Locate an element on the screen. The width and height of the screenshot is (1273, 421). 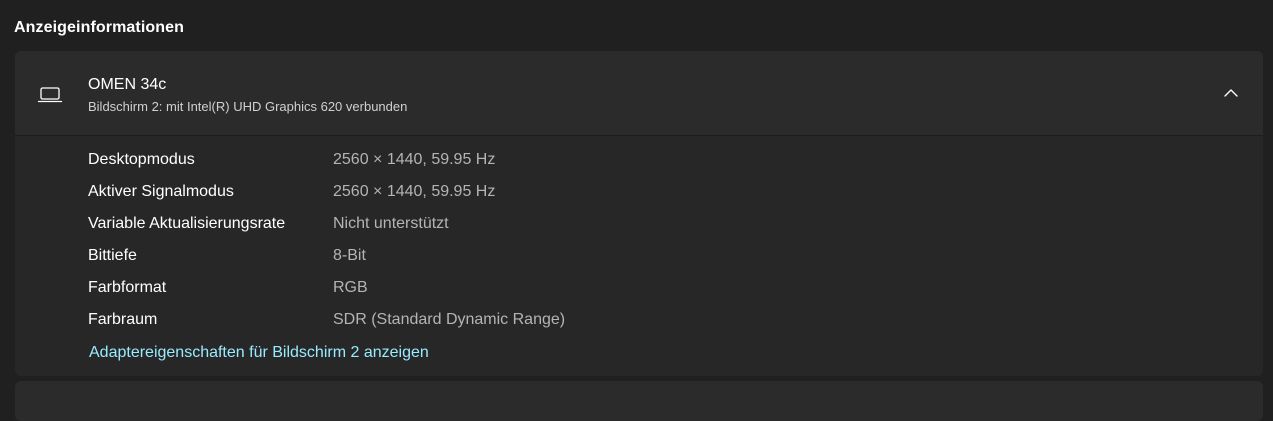
detail-value: 8-Bit is located at coordinates (349, 255).